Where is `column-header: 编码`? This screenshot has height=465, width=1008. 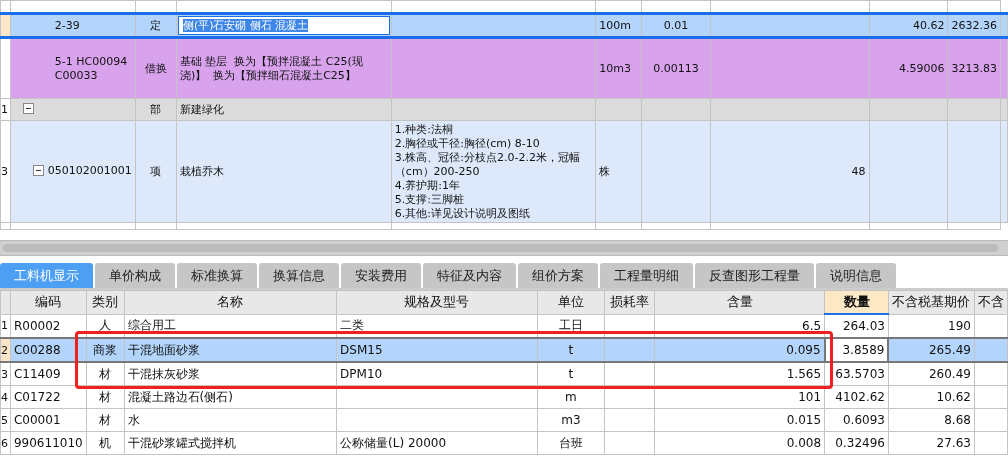 column-header: 编码 is located at coordinates (48, 302).